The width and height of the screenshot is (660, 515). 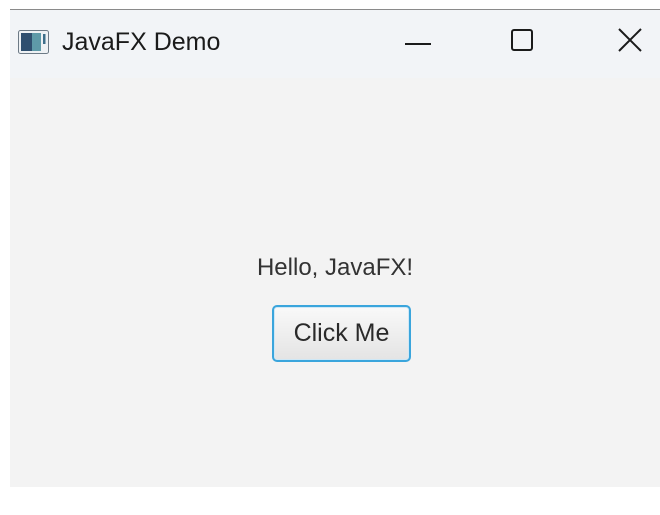 I want to click on javafx-app-icon, so click(x=33, y=42).